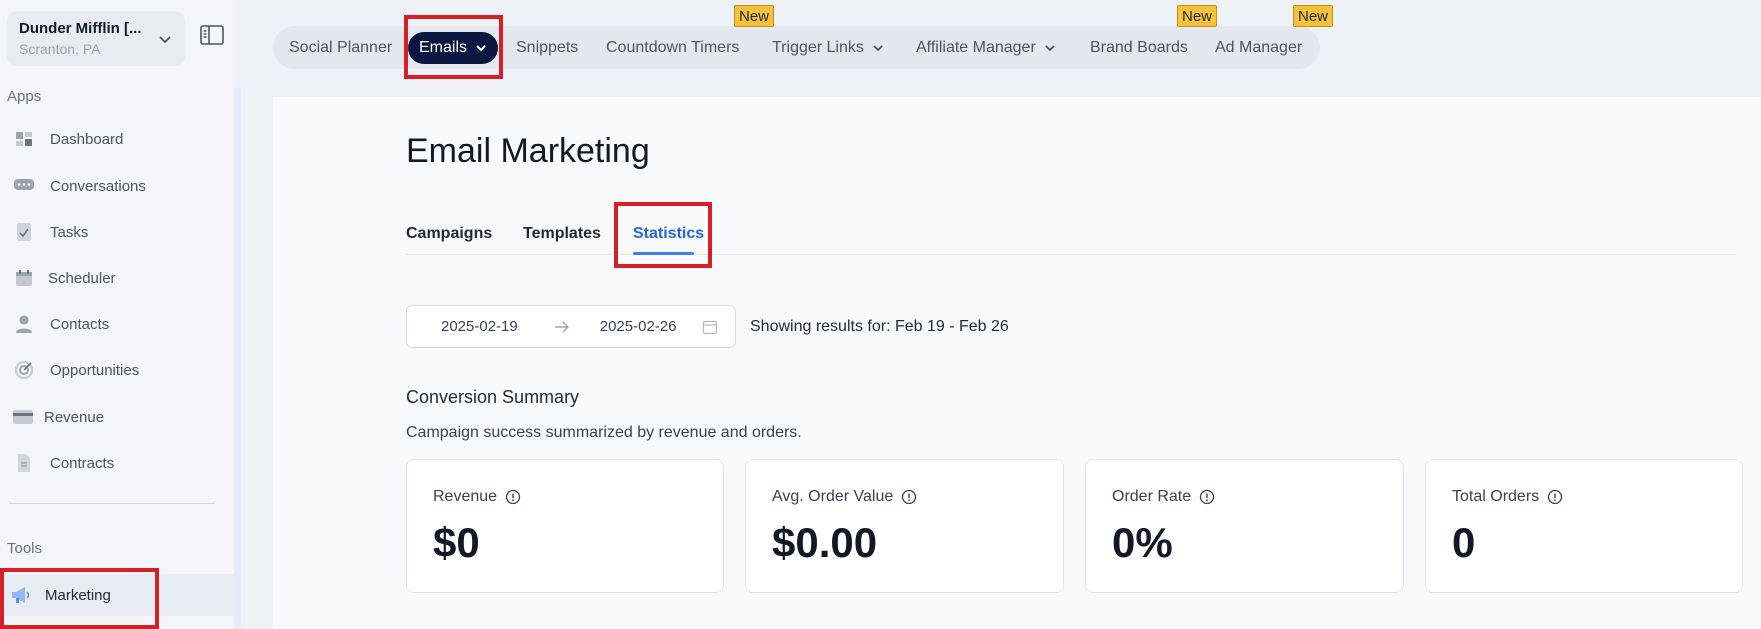 This screenshot has height=629, width=1761. I want to click on card-label: Avg. Order Value, so click(833, 496).